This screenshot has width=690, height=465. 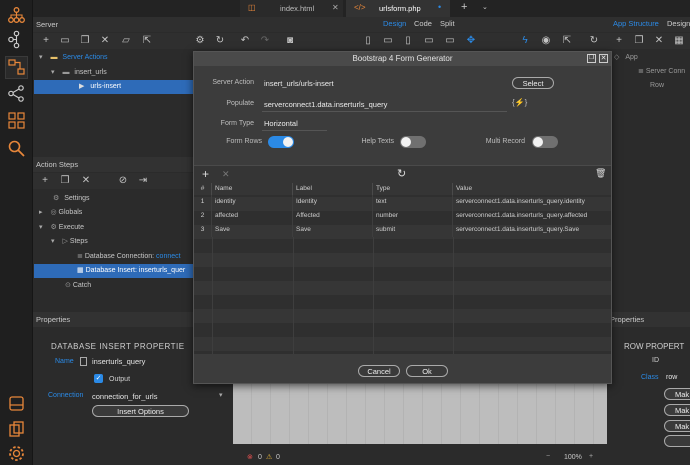 What do you see at coordinates (98, 378) in the screenshot?
I see `output-checkbox: ✓` at bounding box center [98, 378].